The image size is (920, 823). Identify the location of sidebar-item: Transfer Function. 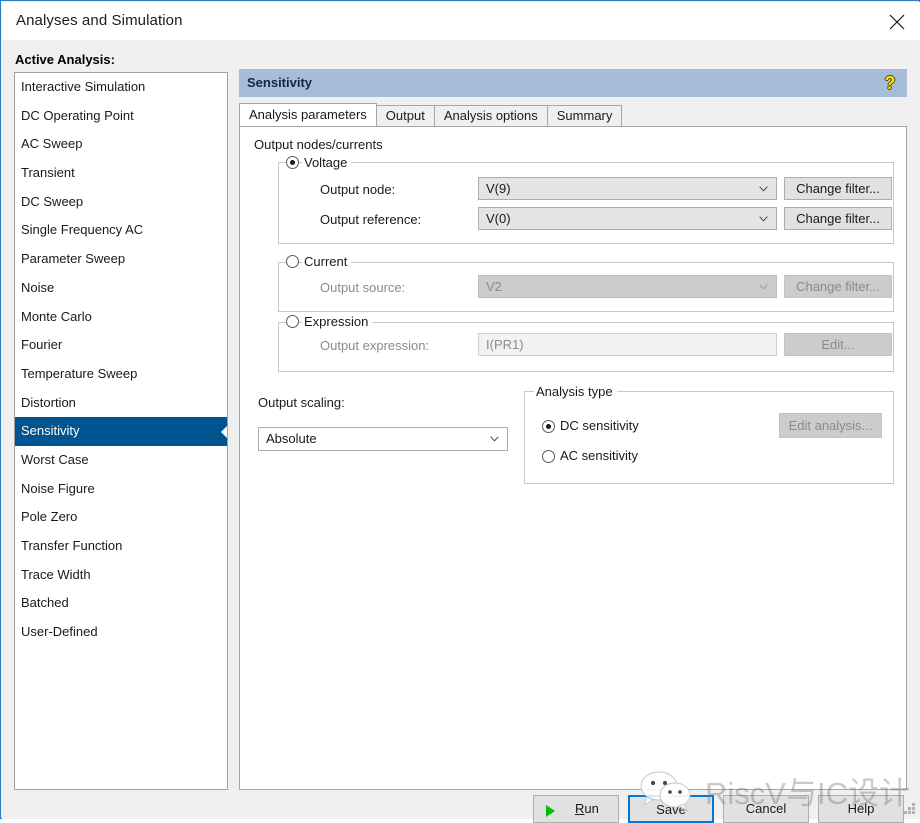
(121, 546).